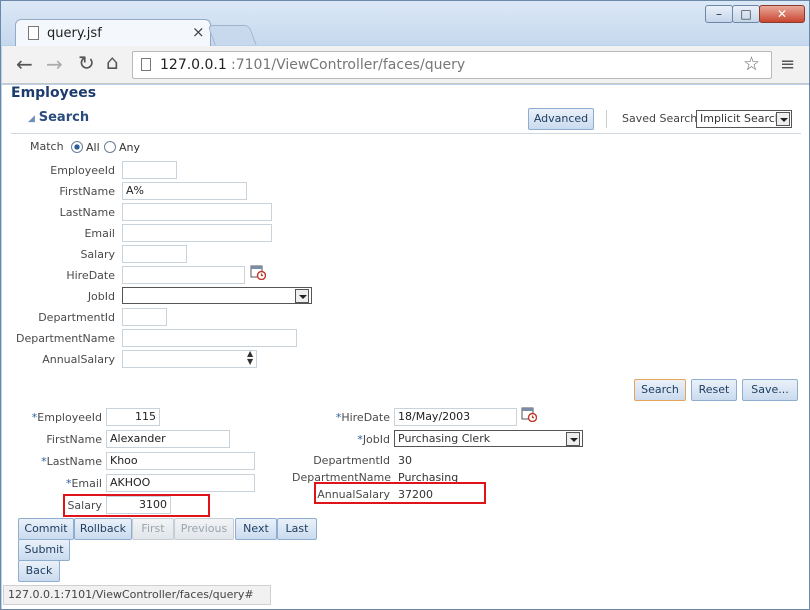  Describe the element at coordinates (297, 529) in the screenshot. I see `last-button: Last` at that location.